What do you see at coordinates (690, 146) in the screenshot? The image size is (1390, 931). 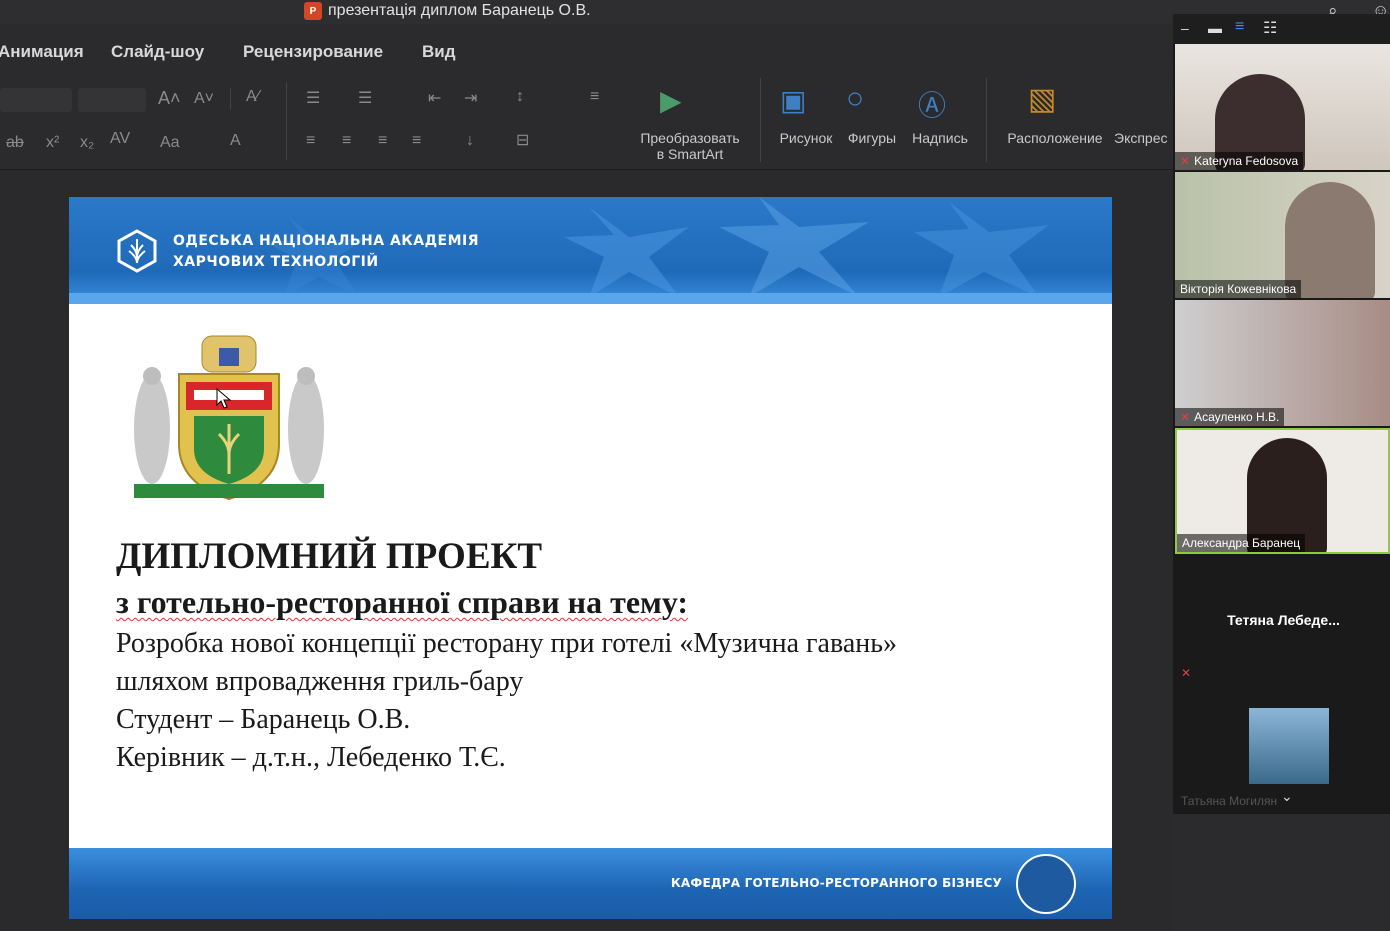 I see `smartart-button: Преобразовать в SmartArt` at bounding box center [690, 146].